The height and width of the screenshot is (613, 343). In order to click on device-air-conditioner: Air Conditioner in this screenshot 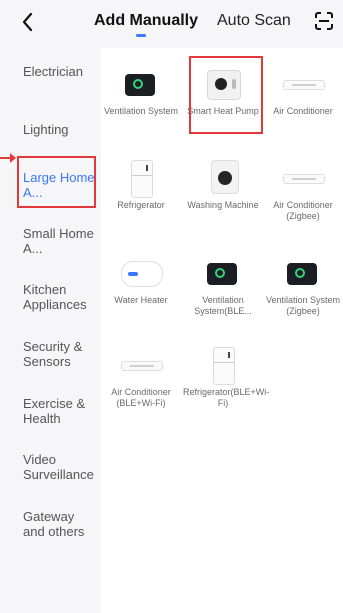, I will do `click(303, 90)`.